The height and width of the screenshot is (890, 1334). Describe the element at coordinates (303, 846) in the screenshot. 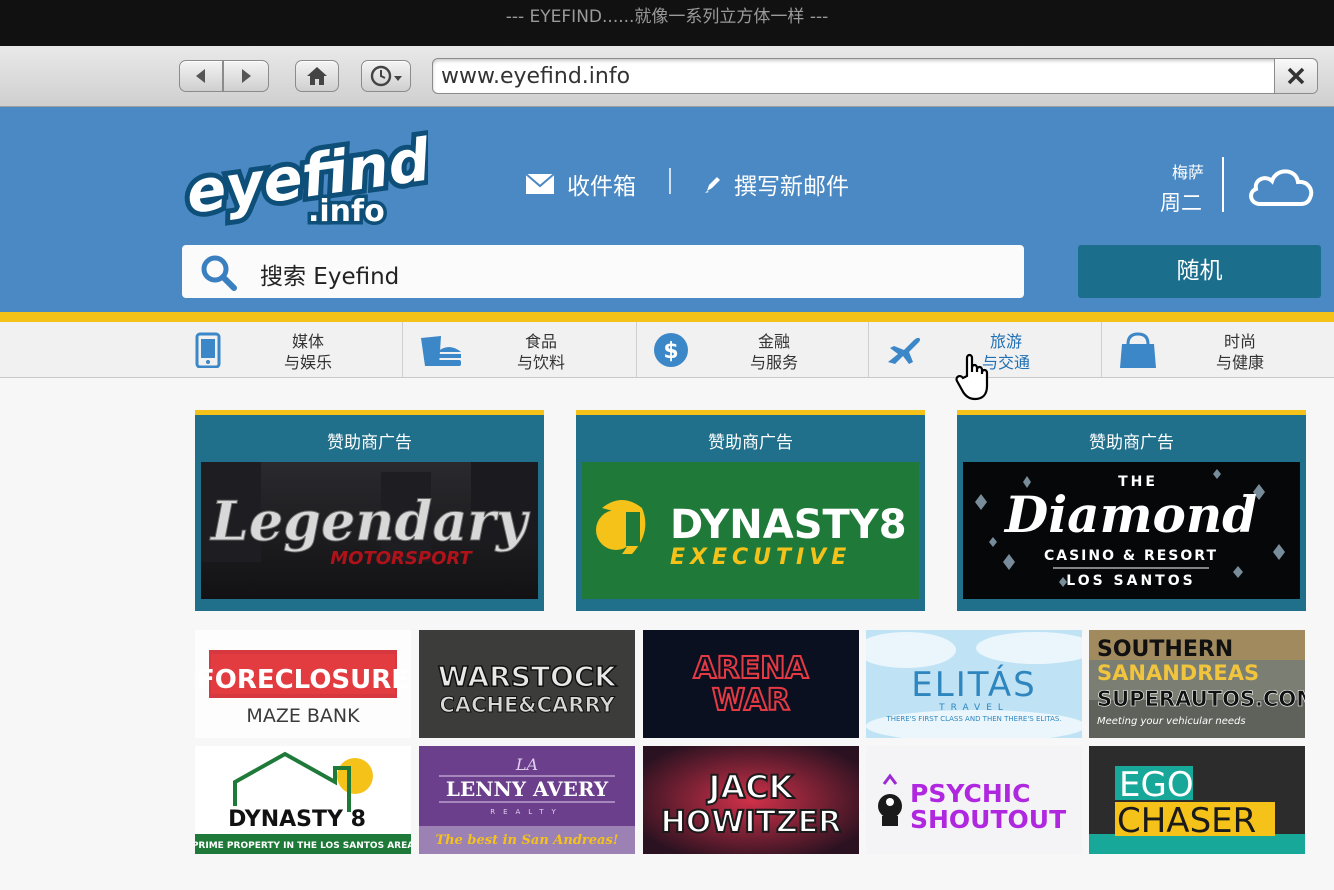

I see `svg-text:PRIME PROPERTY IN THE LOS SANT: PRIME PROPERTY IN THE LOS SANTOS AREA` at that location.